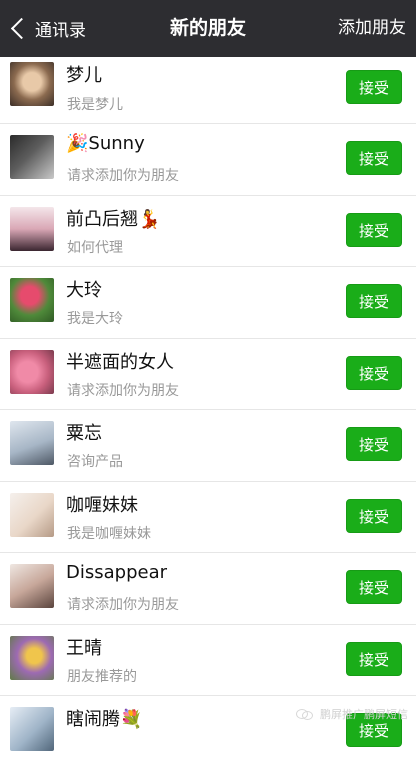 The height and width of the screenshot is (768, 416). What do you see at coordinates (60, 31) in the screenshot?
I see `back-label: 通讯录` at bounding box center [60, 31].